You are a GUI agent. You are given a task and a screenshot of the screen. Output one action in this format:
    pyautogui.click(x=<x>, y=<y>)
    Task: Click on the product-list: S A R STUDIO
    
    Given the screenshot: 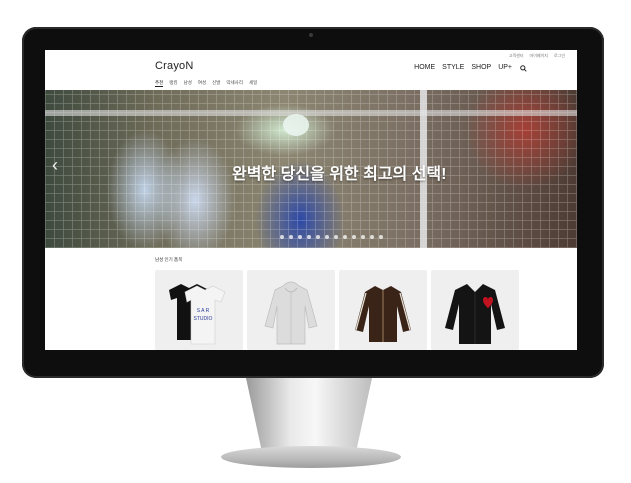 What is the action you would take?
    pyautogui.click(x=337, y=310)
    